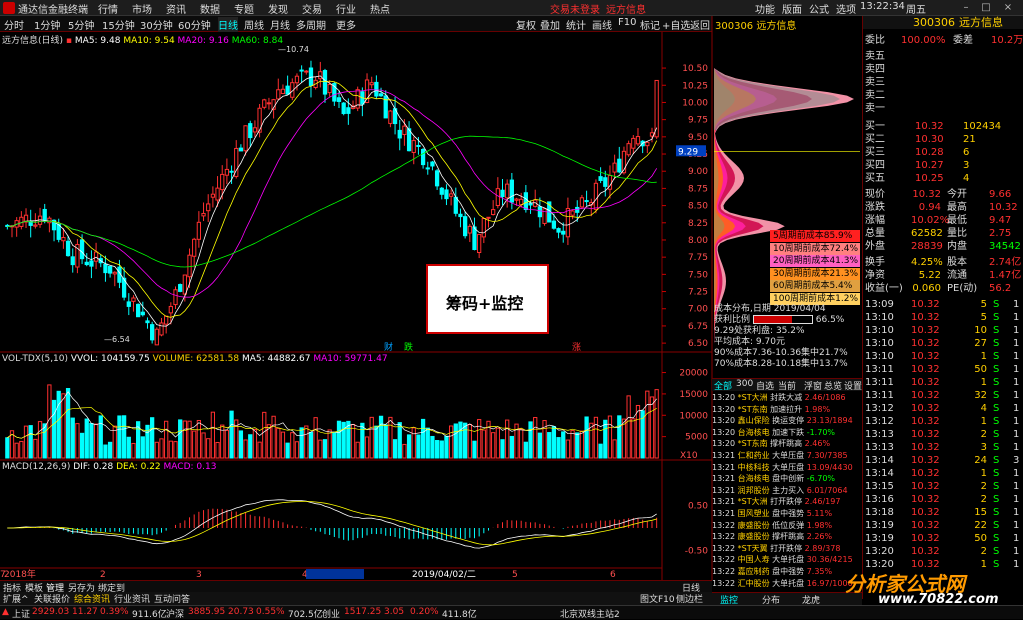 The height and width of the screenshot is (620, 1023). Describe the element at coordinates (787, 409) in the screenshot. I see `monitor-row: 13:20 *ST东南 加速拉升 1.98%` at that location.